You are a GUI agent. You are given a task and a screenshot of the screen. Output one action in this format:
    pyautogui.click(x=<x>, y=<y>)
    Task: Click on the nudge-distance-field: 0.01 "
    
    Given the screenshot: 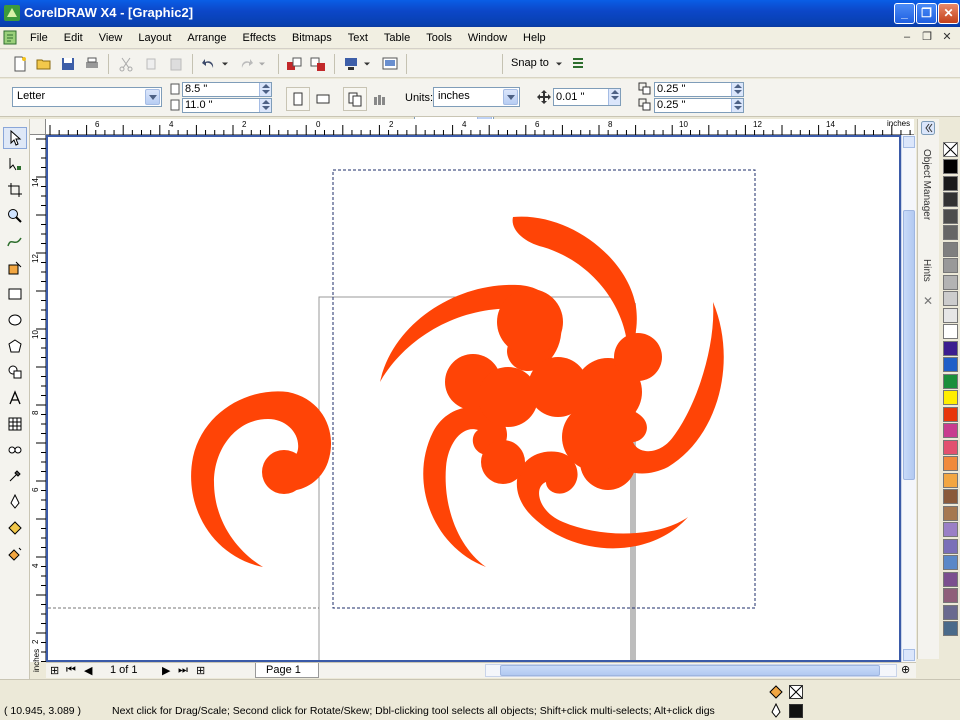 What is the action you would take?
    pyautogui.click(x=587, y=97)
    